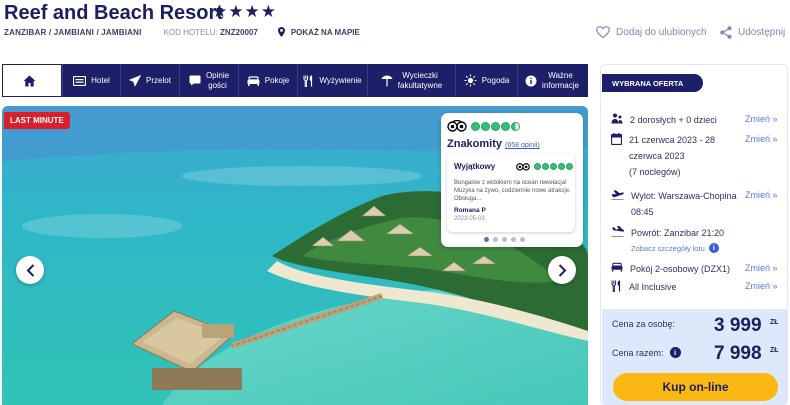 This screenshot has height=405, width=790. I want to click on chevron-left-icon, so click(30, 270).